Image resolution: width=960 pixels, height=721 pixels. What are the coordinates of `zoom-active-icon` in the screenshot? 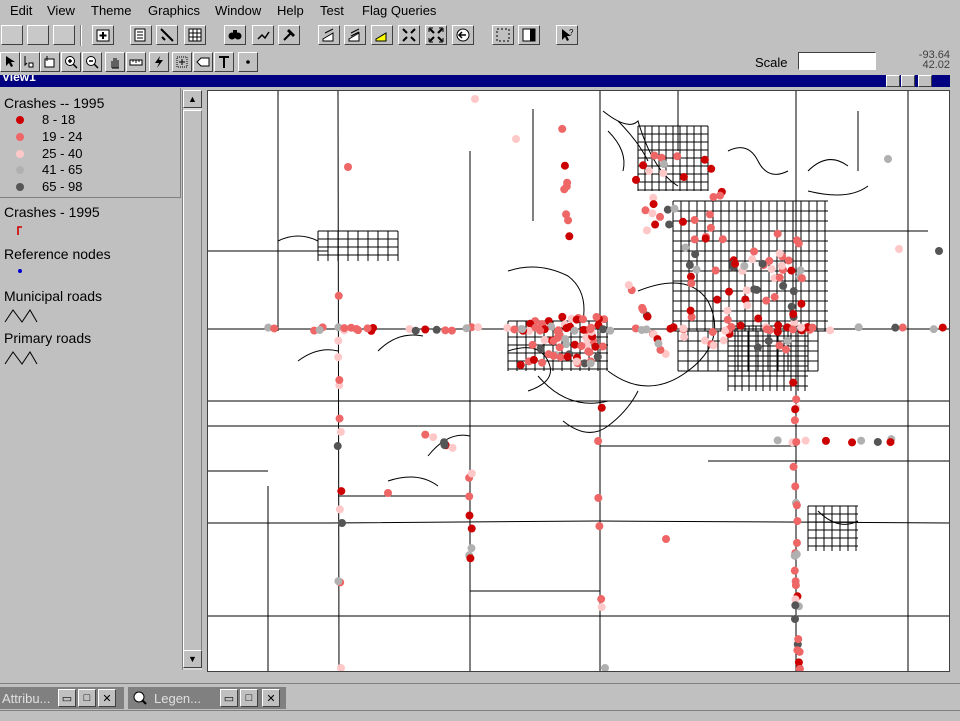 It's located at (355, 35).